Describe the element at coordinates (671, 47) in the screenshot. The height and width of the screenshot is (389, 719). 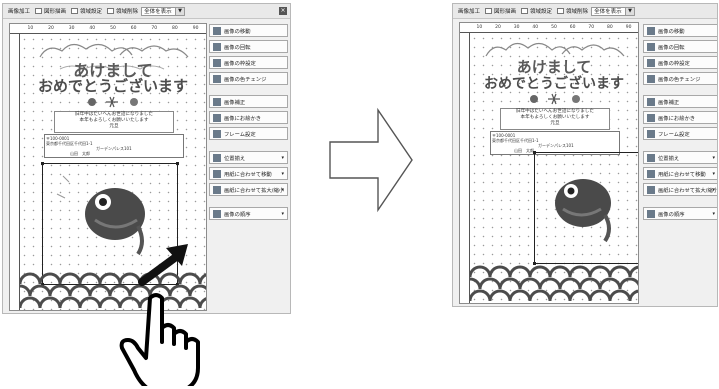
I see `button-label: 画像の回転` at that location.